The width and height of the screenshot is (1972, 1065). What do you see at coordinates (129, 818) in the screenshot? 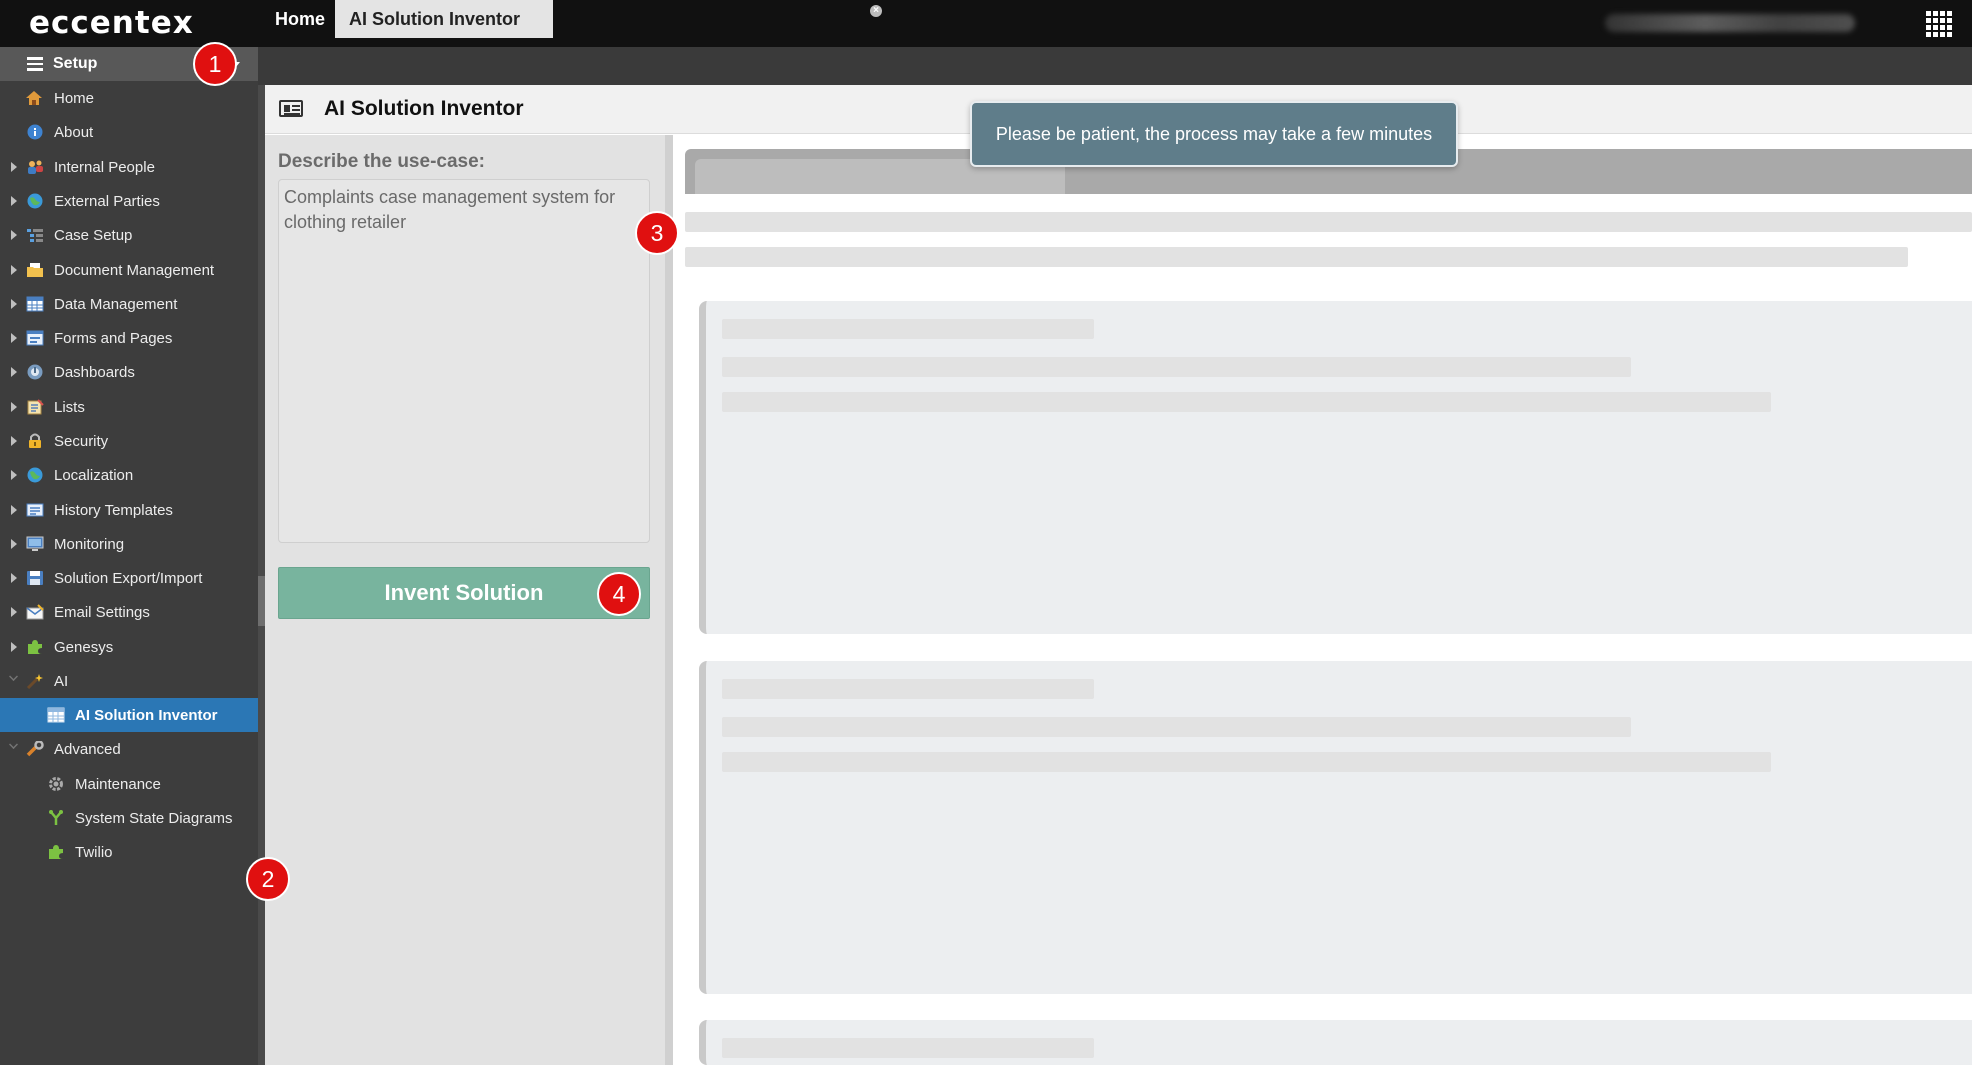
I see `sidebar-item-system-state-diagrams: System State Diagrams` at bounding box center [129, 818].